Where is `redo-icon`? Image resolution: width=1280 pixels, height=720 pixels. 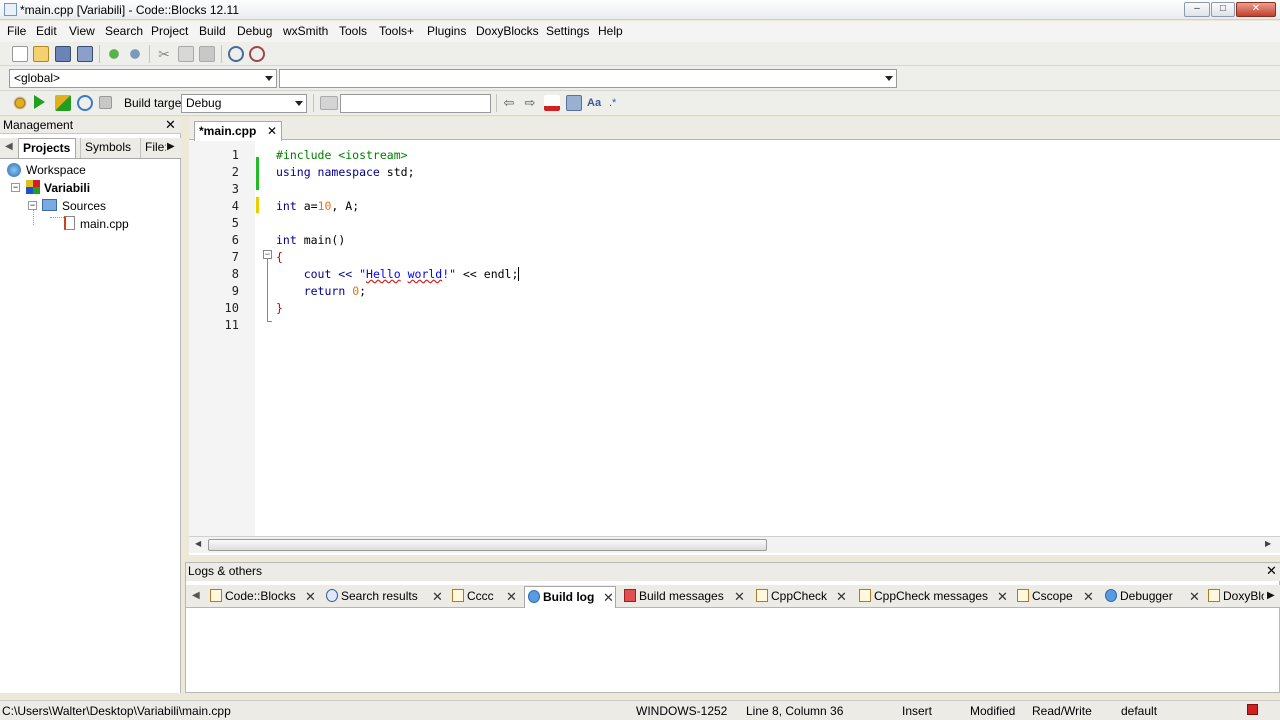 redo-icon is located at coordinates (135, 54).